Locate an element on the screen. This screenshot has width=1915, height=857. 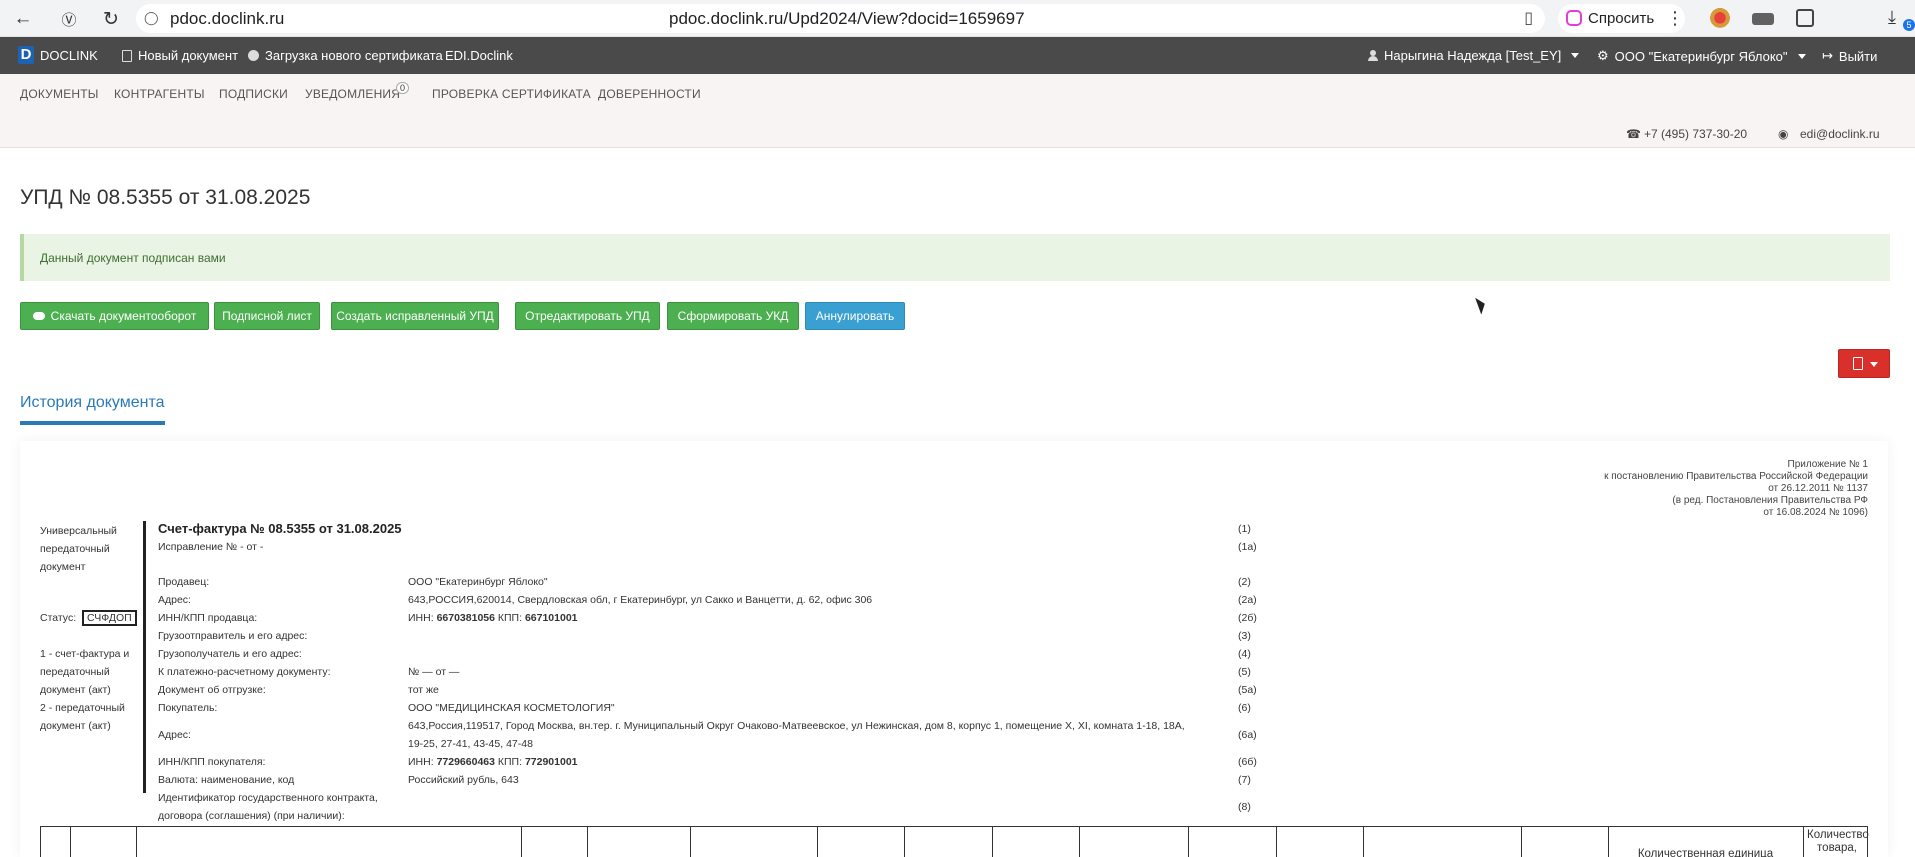
tab-history: История документа is located at coordinates (92, 403).